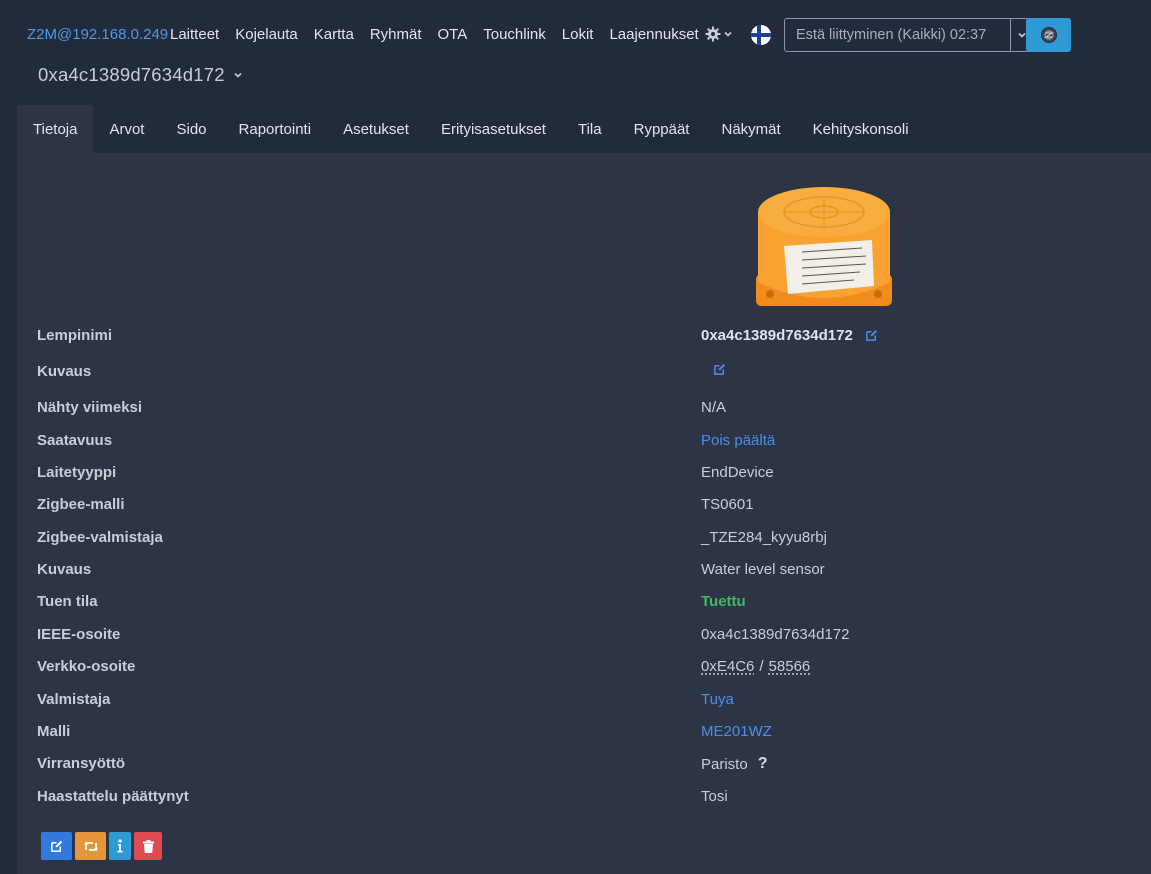  Describe the element at coordinates (79, 634) in the screenshot. I see `ieee-address-label: IEEE-osoite` at that location.